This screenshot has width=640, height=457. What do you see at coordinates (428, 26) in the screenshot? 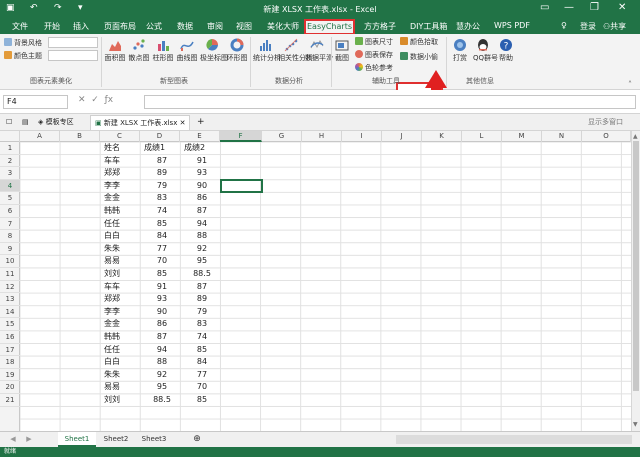
I see `tab-diy: DIY工具箱` at bounding box center [428, 26].